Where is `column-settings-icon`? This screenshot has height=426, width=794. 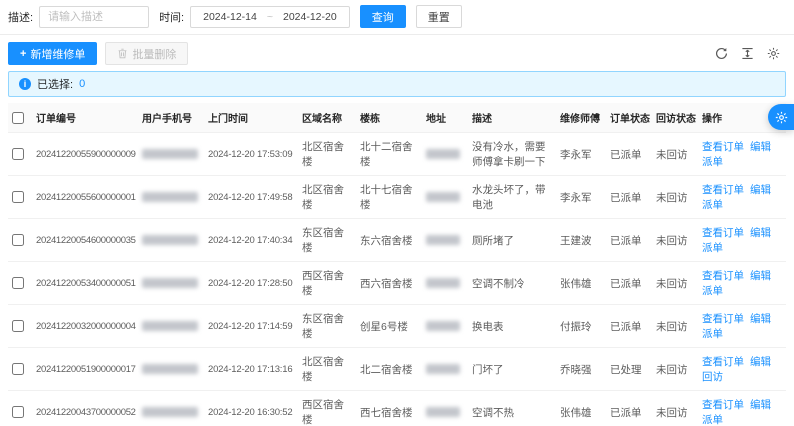
column-settings-icon is located at coordinates (773, 53).